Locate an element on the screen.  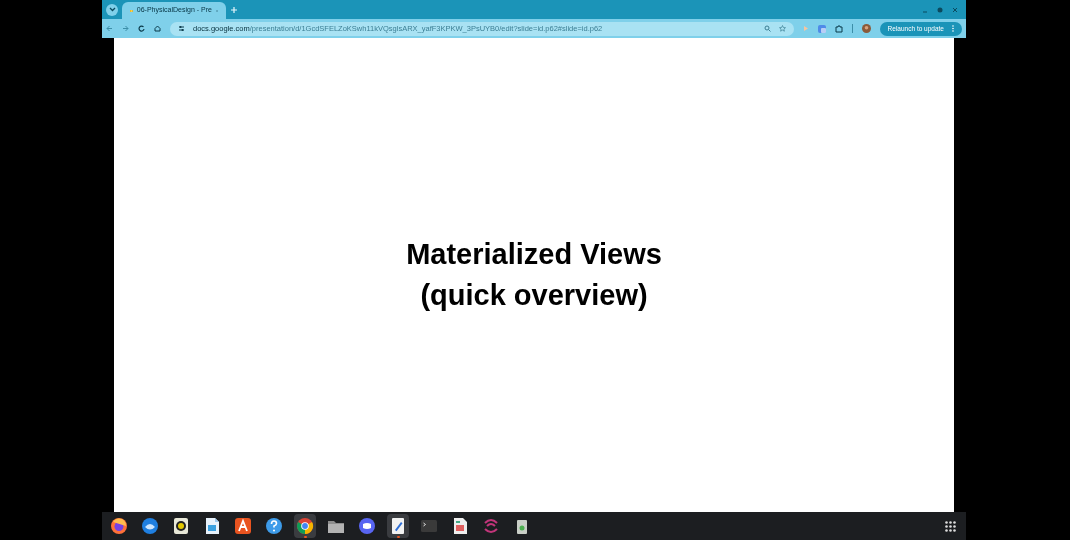
avatar-icon is located at coordinates (866, 28).